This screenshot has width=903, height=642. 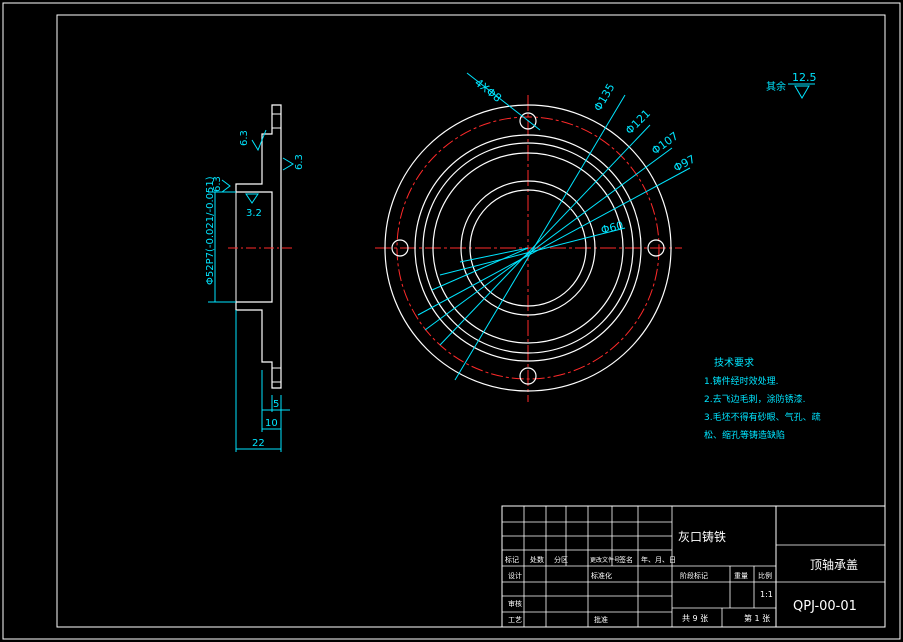 What do you see at coordinates (601, 575) in the screenshot?
I see `row-standardization: 标准化` at bounding box center [601, 575].